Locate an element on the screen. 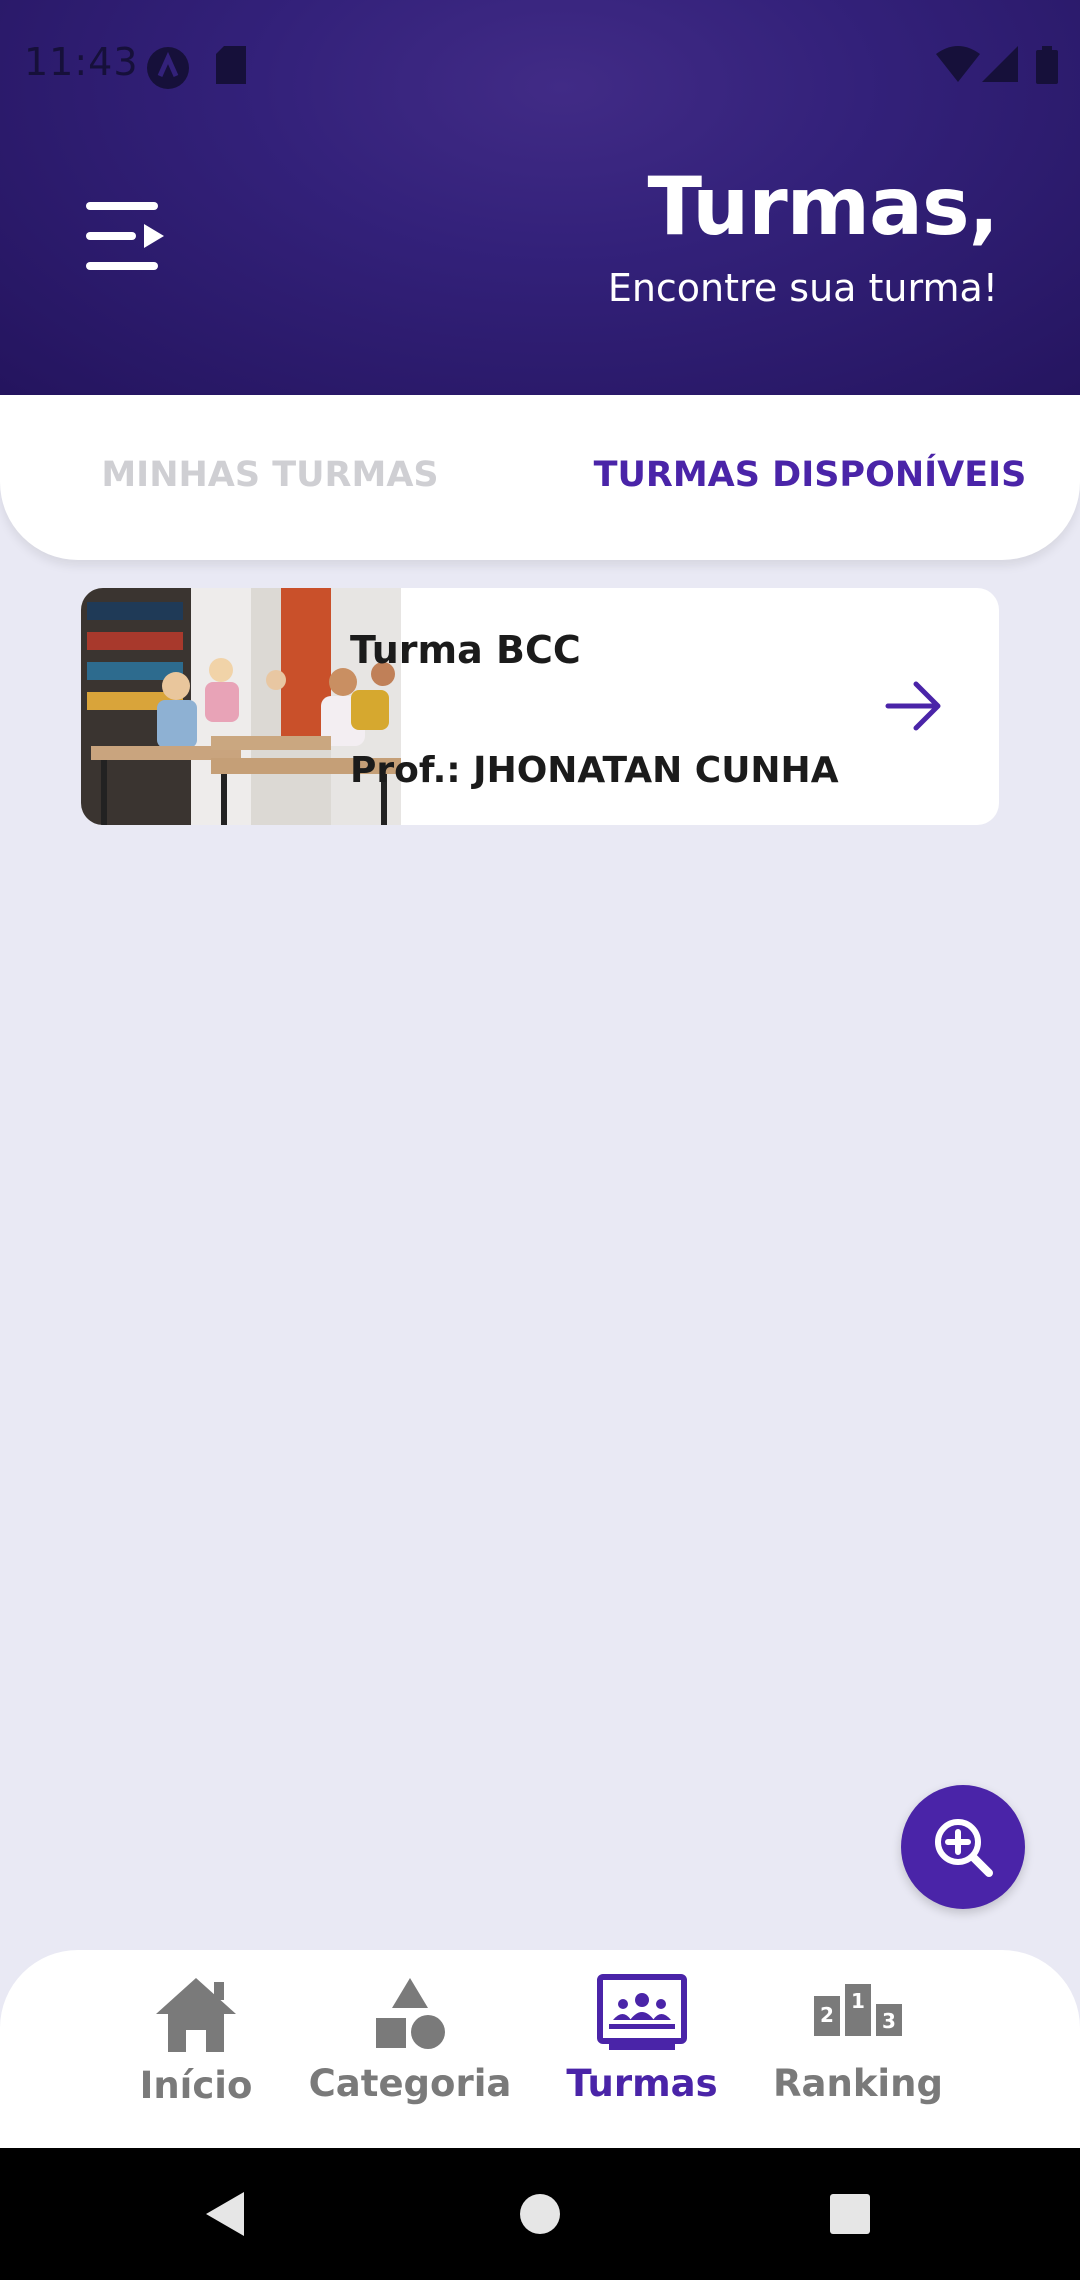 The image size is (1080, 2280). nav-label-turmas: Turmas is located at coordinates (642, 2083).